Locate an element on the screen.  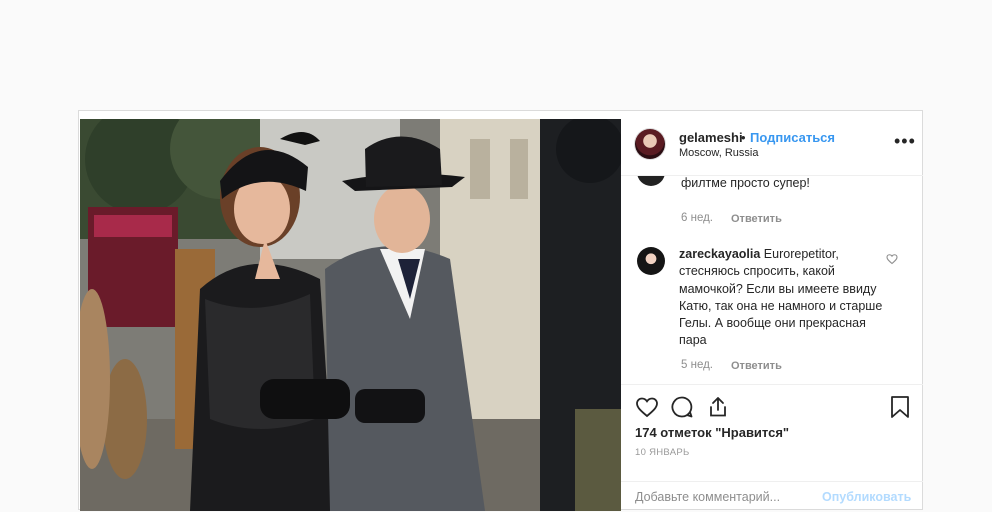
add-comment-bar: Добавьте комментарий... Опубликовать is located at coordinates (772, 496).